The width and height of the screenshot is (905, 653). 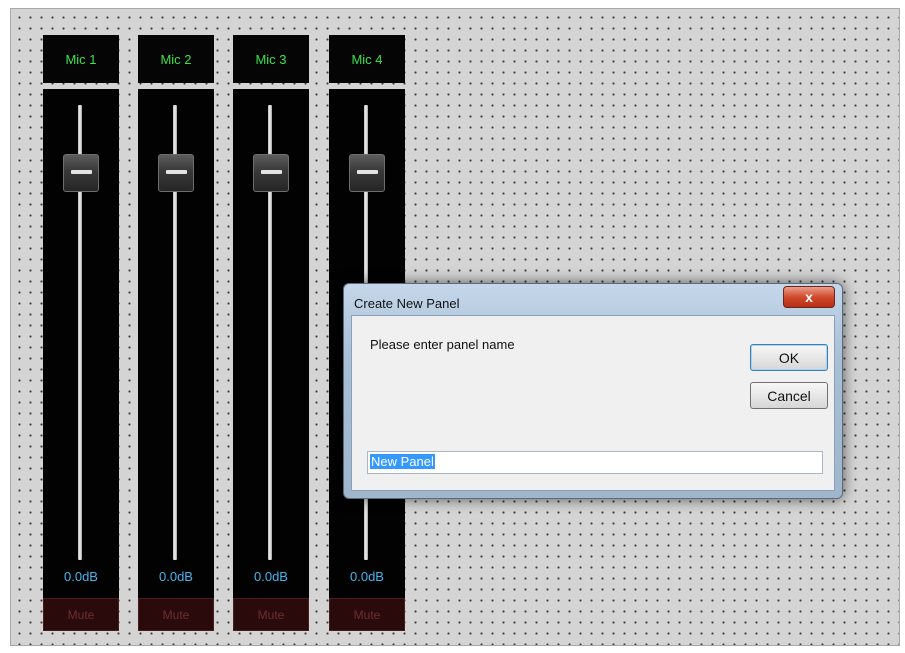 What do you see at coordinates (81, 59) in the screenshot?
I see `channel-name-label: Mic 1` at bounding box center [81, 59].